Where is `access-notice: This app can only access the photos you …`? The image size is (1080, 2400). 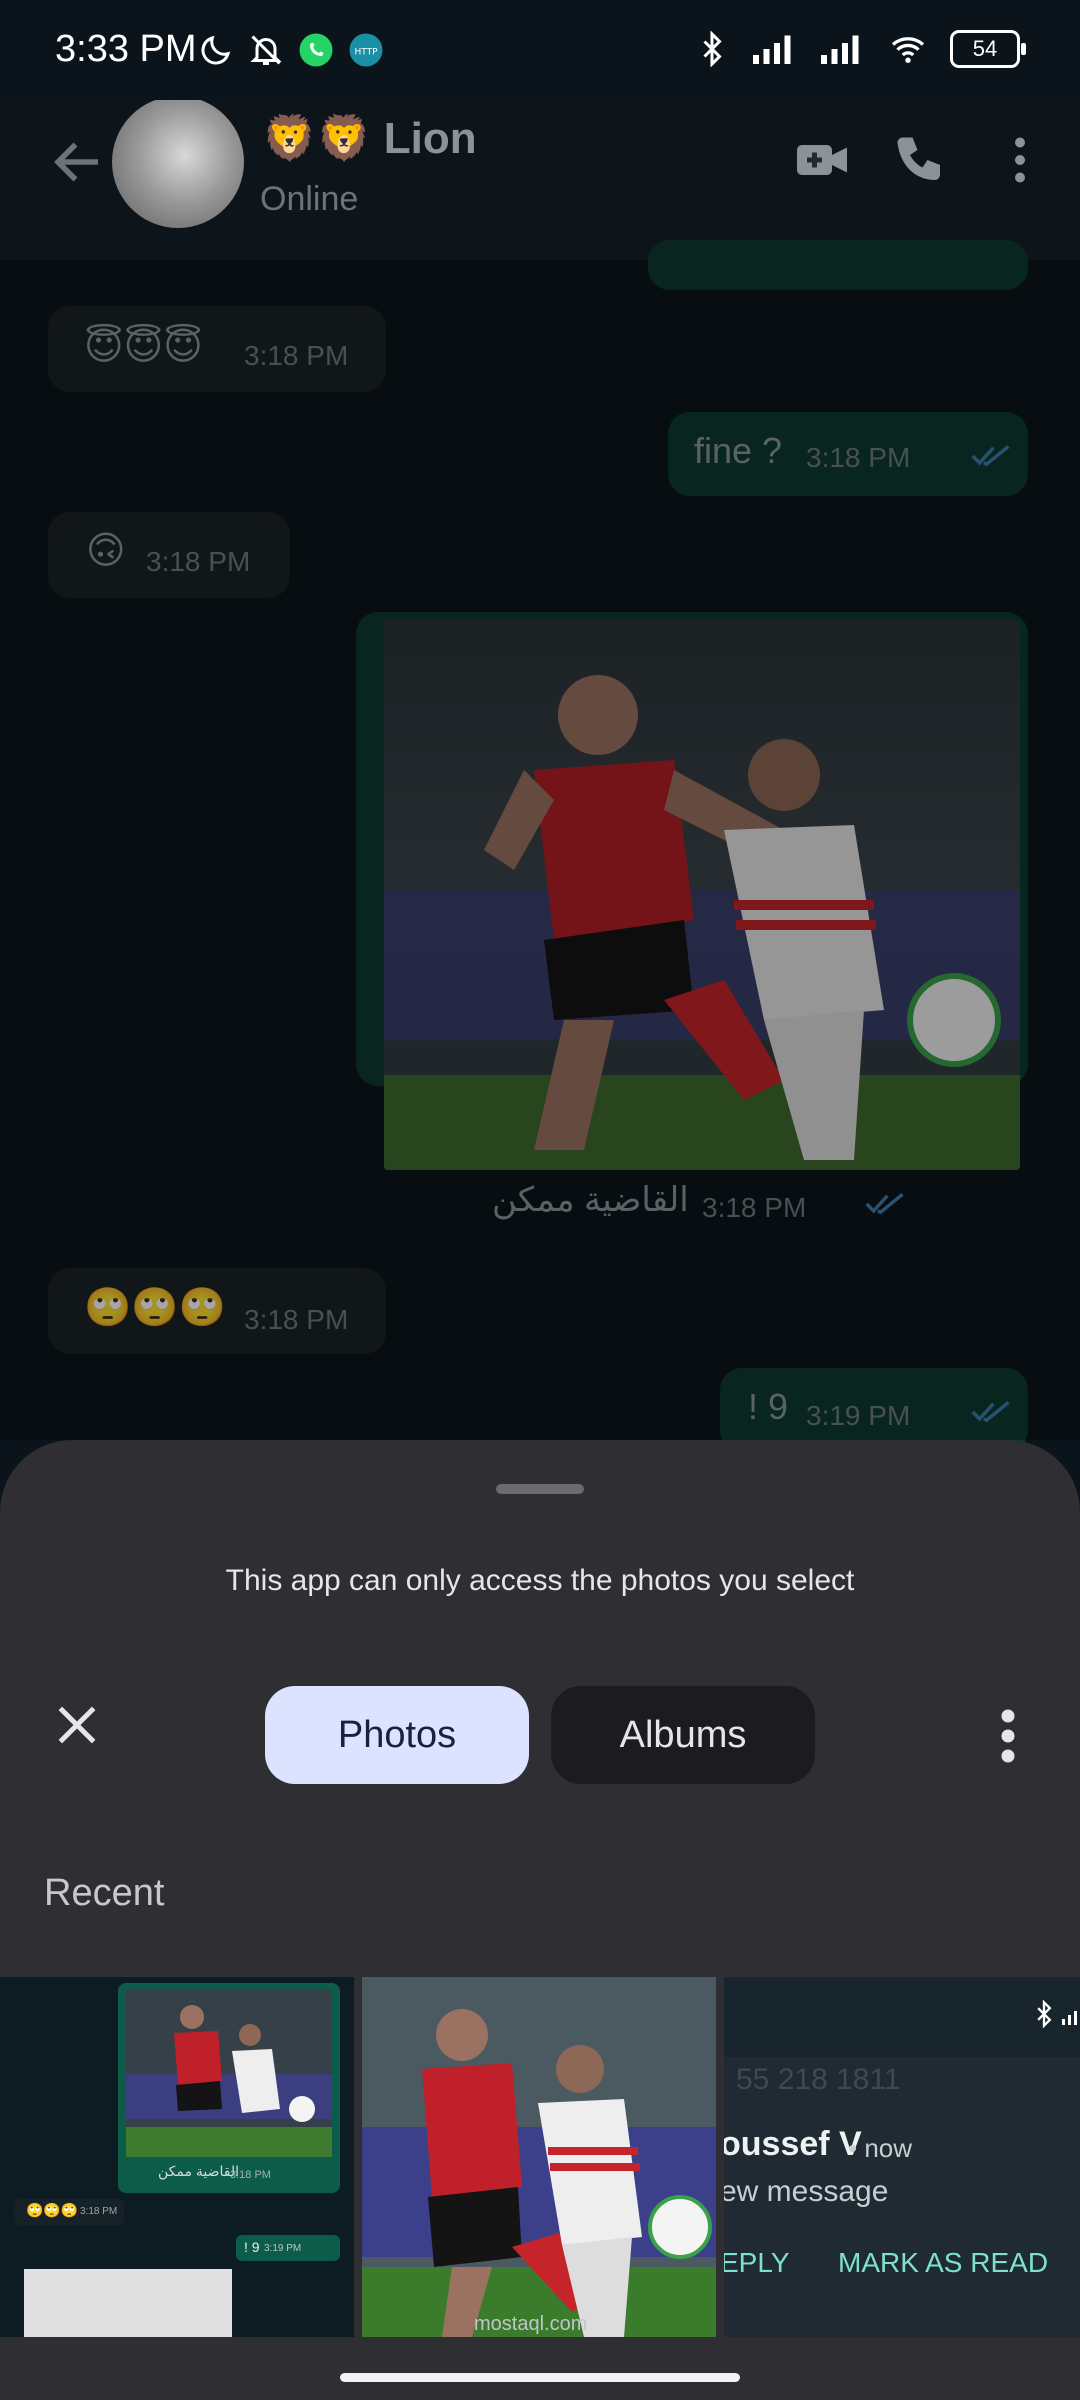
access-notice: This app can only access the photos you … is located at coordinates (540, 1580).